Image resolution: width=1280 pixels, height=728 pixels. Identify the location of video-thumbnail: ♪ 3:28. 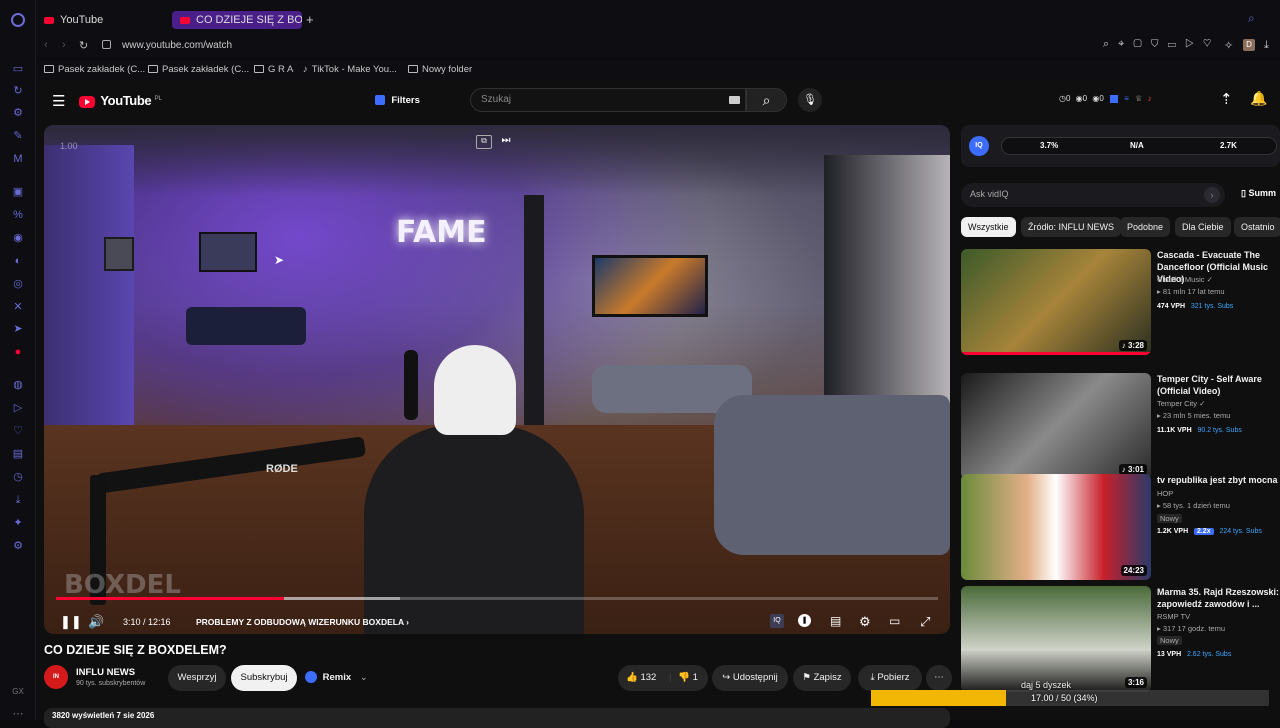
(1056, 302).